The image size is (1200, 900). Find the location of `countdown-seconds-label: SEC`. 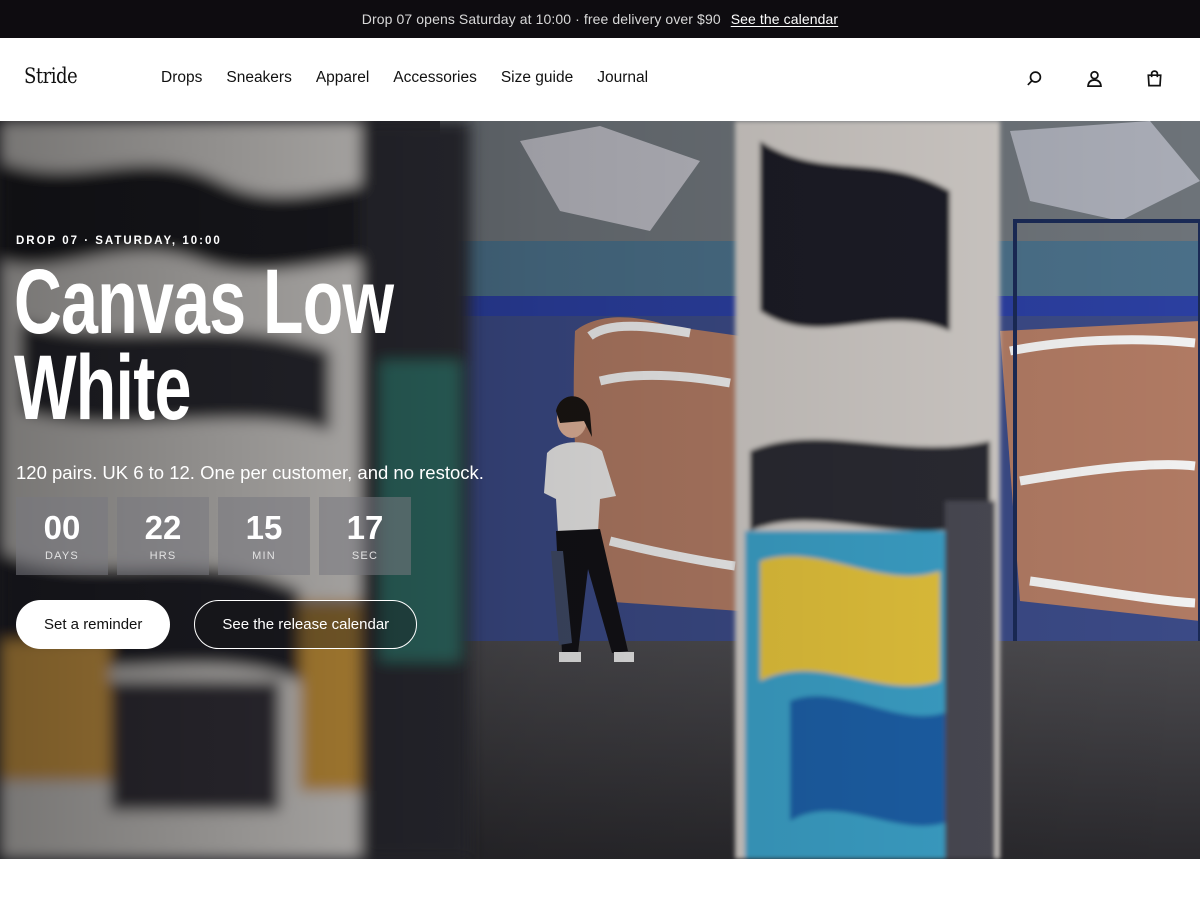

countdown-seconds-label: SEC is located at coordinates (365, 556).